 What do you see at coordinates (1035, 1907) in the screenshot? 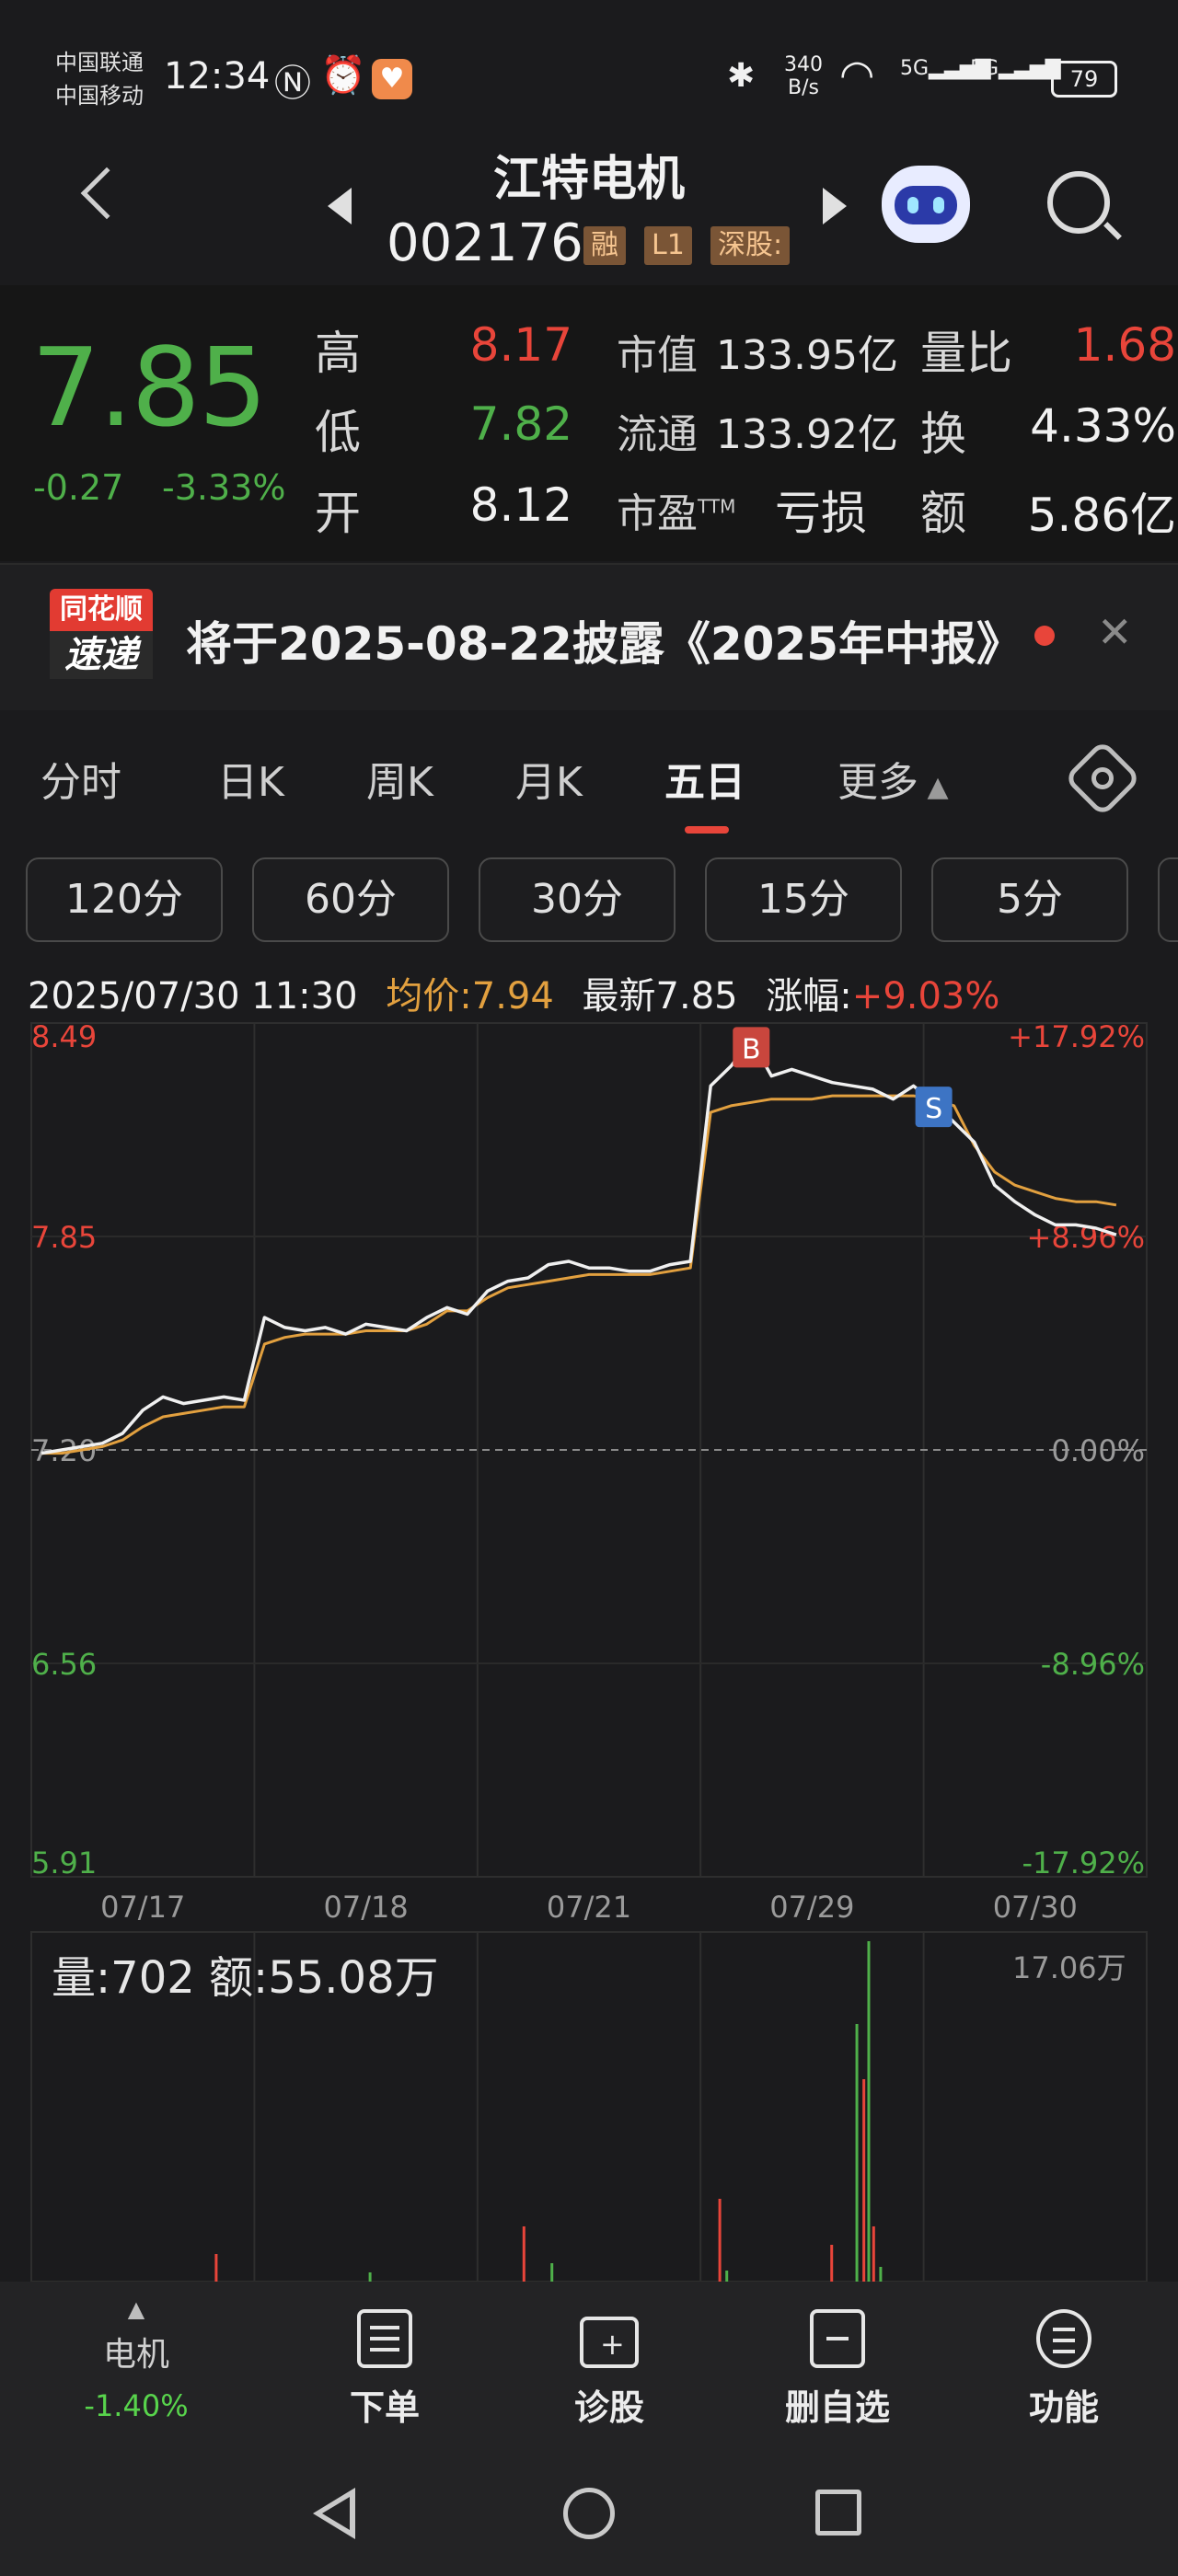
I see `x-tick-label: 07/30` at bounding box center [1035, 1907].